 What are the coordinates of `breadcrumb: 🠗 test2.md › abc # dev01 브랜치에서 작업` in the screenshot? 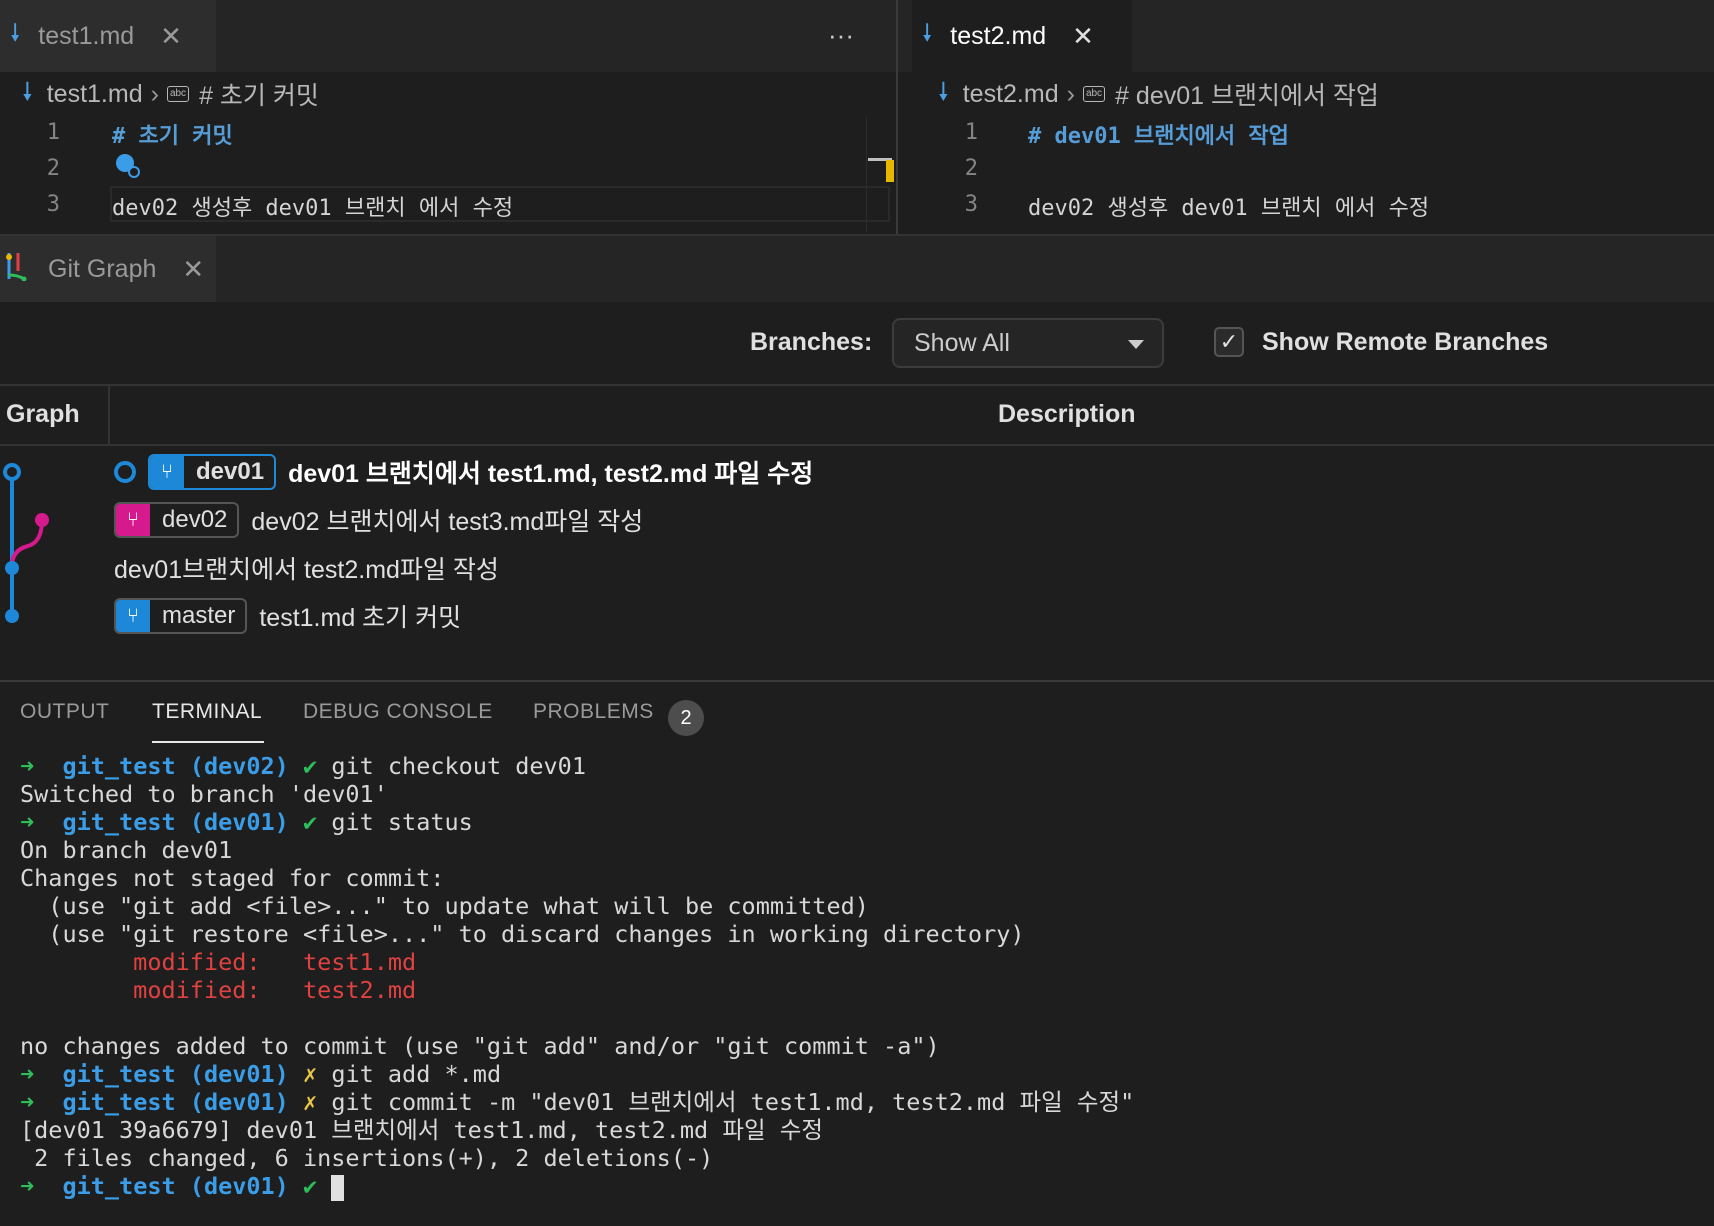 It's located at (1158, 94).